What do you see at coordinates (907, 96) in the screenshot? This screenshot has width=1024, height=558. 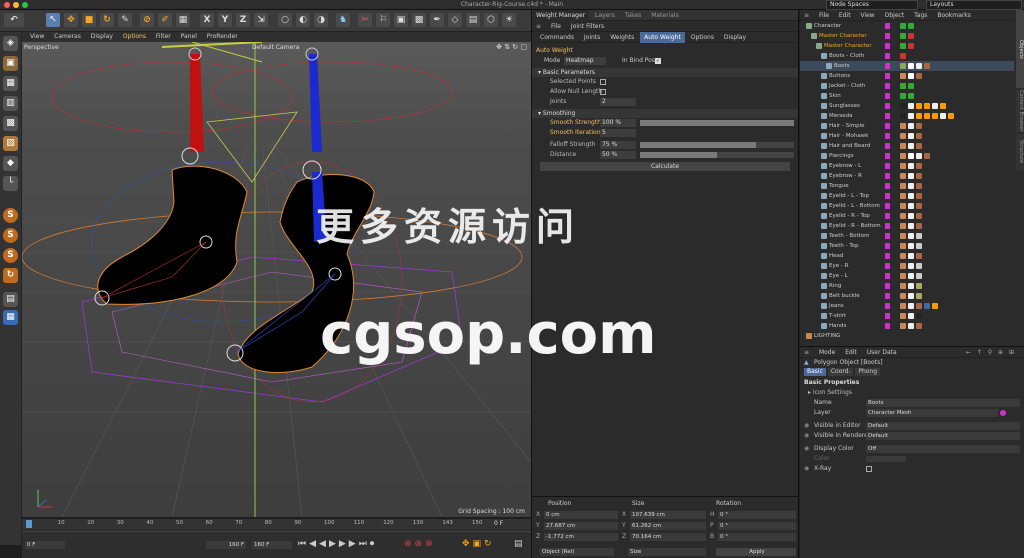 I see `object-row: Skin` at bounding box center [907, 96].